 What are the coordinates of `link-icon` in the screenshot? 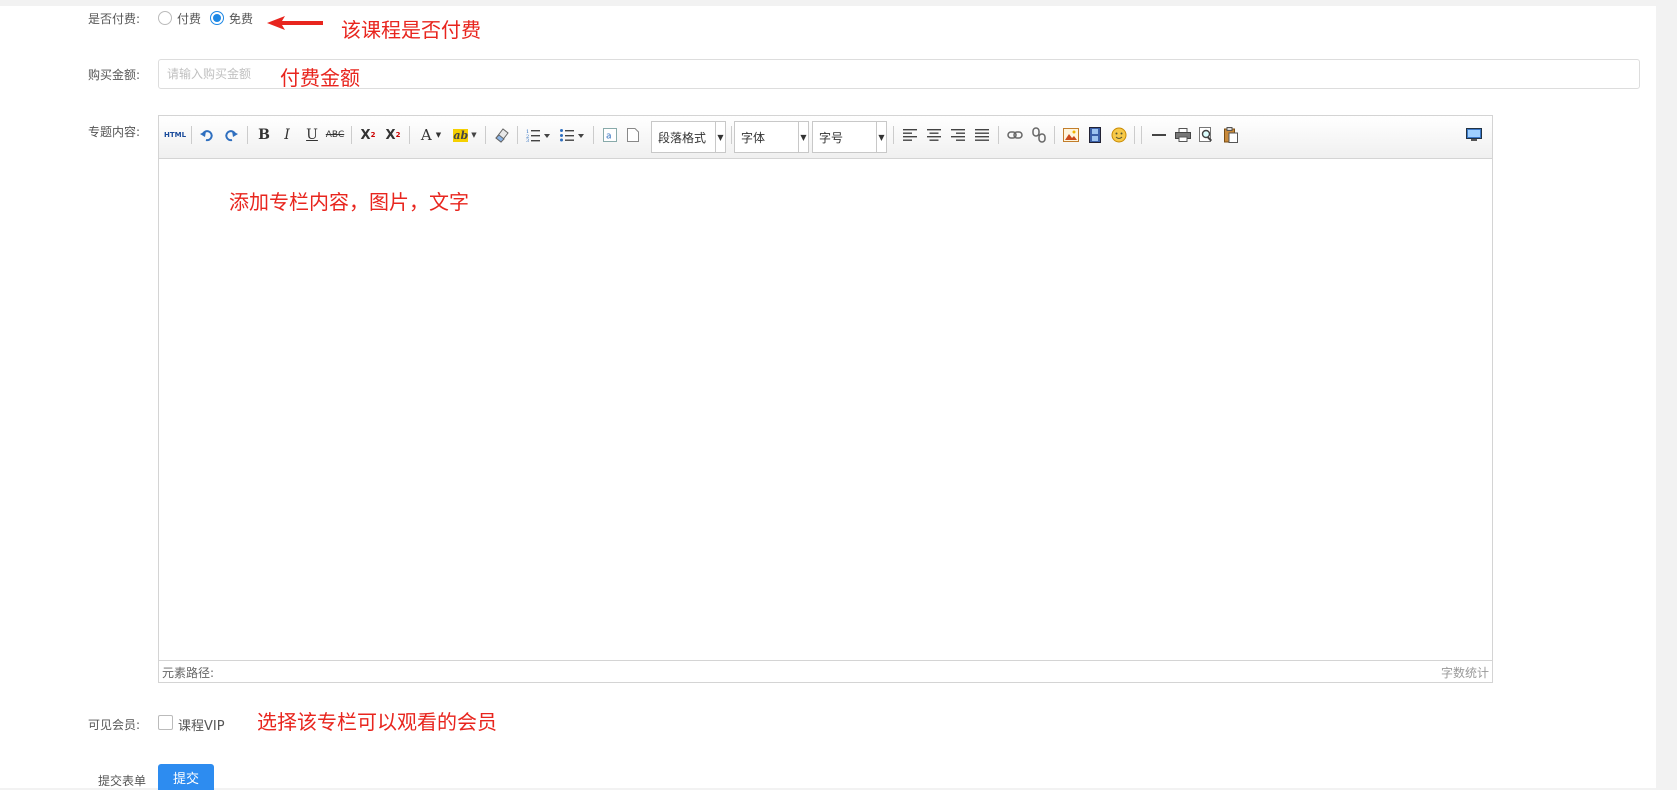 It's located at (1015, 135).